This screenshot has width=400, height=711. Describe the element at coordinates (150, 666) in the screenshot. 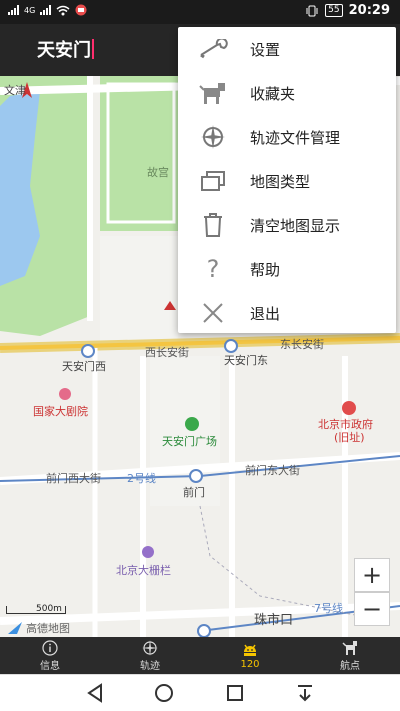

I see `nav-label-track: 轨迹` at that location.